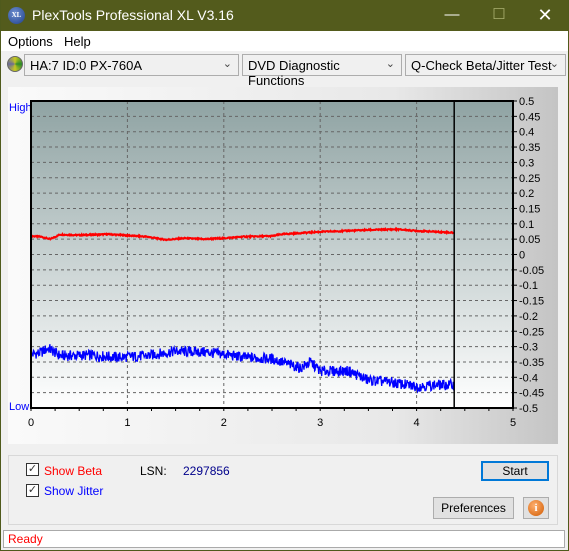 This screenshot has width=569, height=551. Describe the element at coordinates (284, 15) in the screenshot. I see `title-bar: XL PlexTools Professional XL V3.16 — ☐ ✕` at that location.